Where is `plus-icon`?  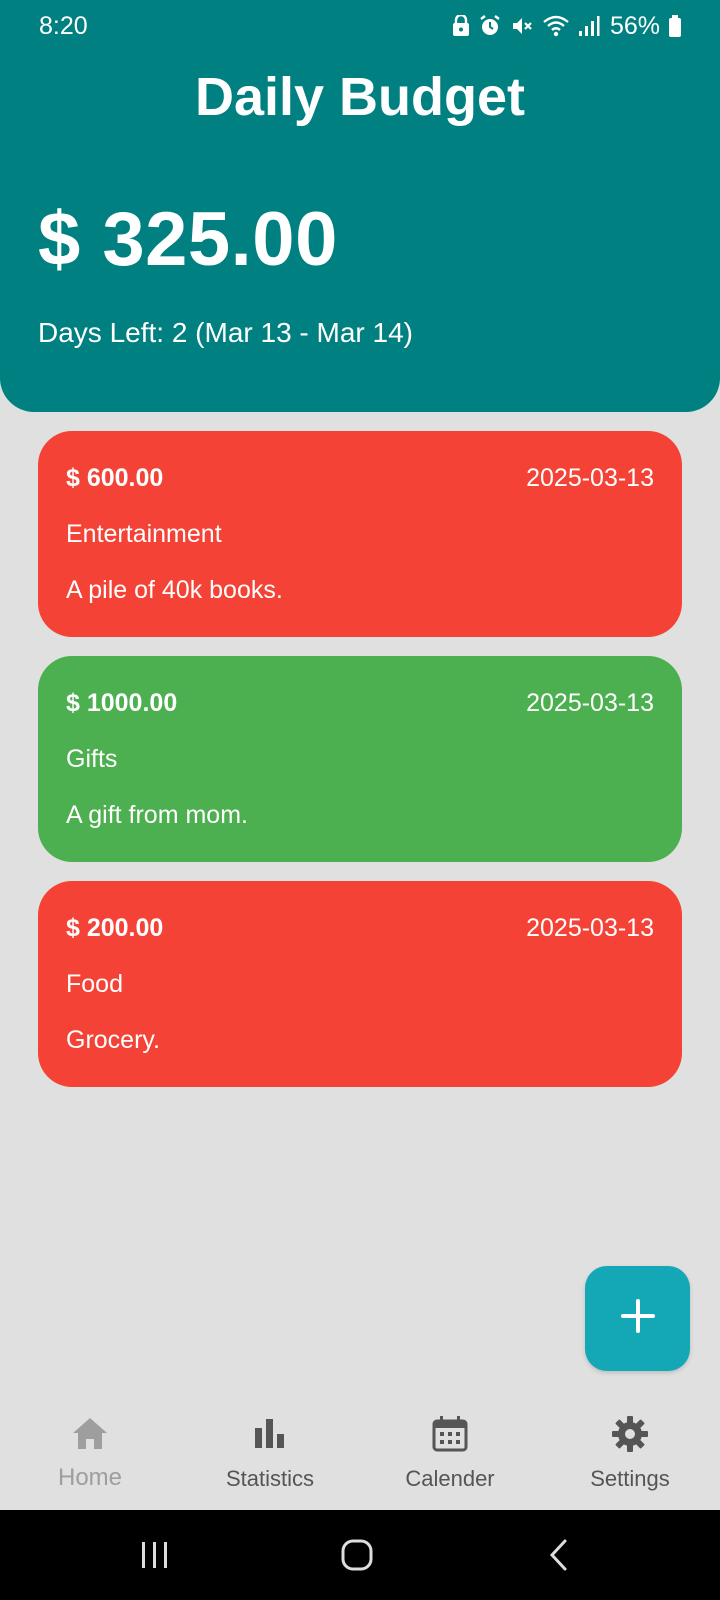 plus-icon is located at coordinates (638, 1318).